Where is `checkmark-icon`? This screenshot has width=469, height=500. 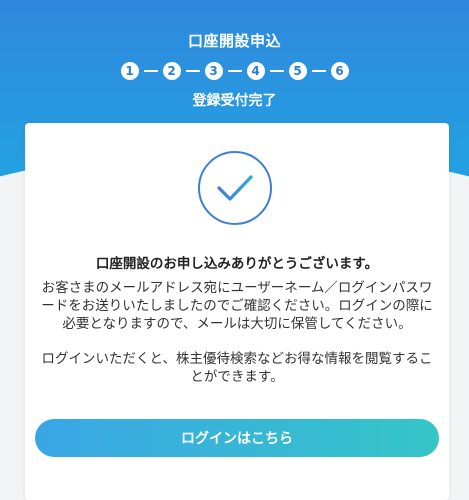 checkmark-icon is located at coordinates (235, 188).